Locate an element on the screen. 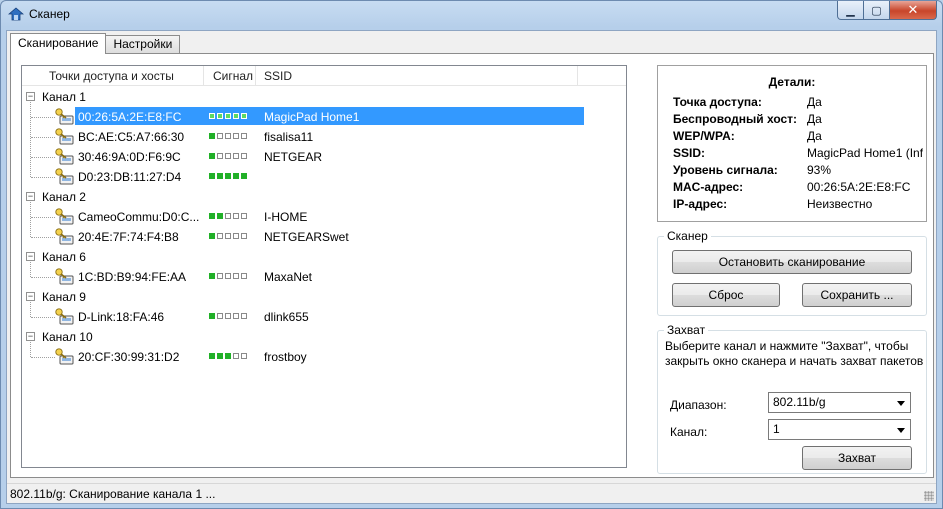  maximize-icon: ▢ is located at coordinates (876, 10).